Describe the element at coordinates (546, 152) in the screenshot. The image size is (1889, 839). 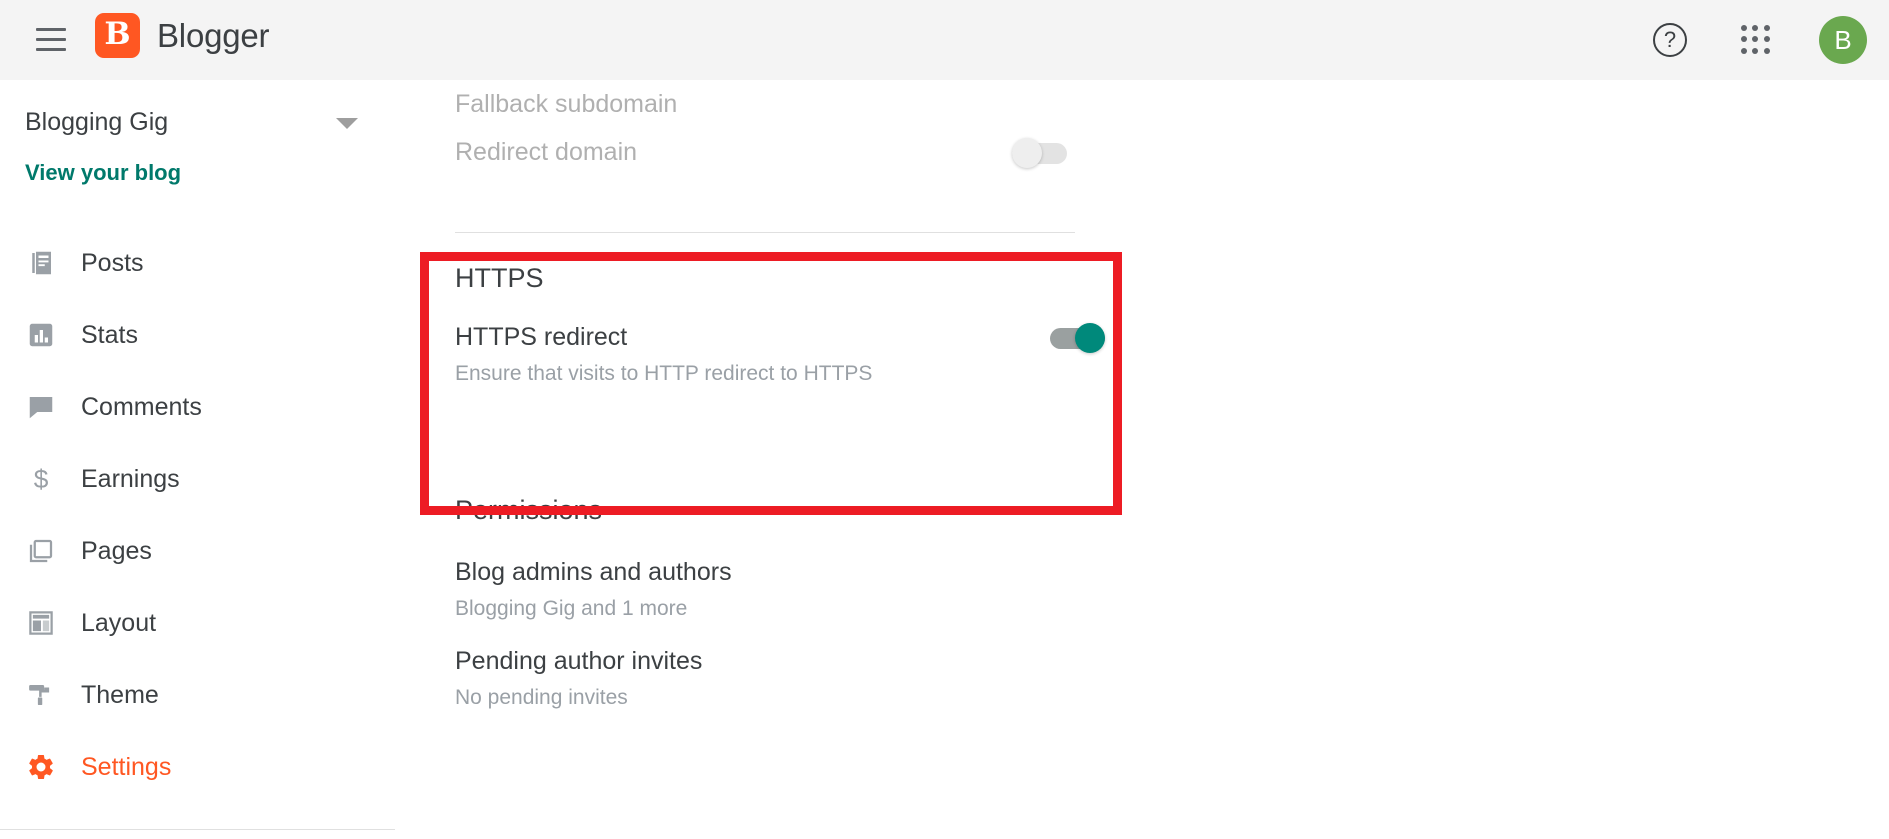
I see `redirect-domain-label: Redirect domain` at that location.